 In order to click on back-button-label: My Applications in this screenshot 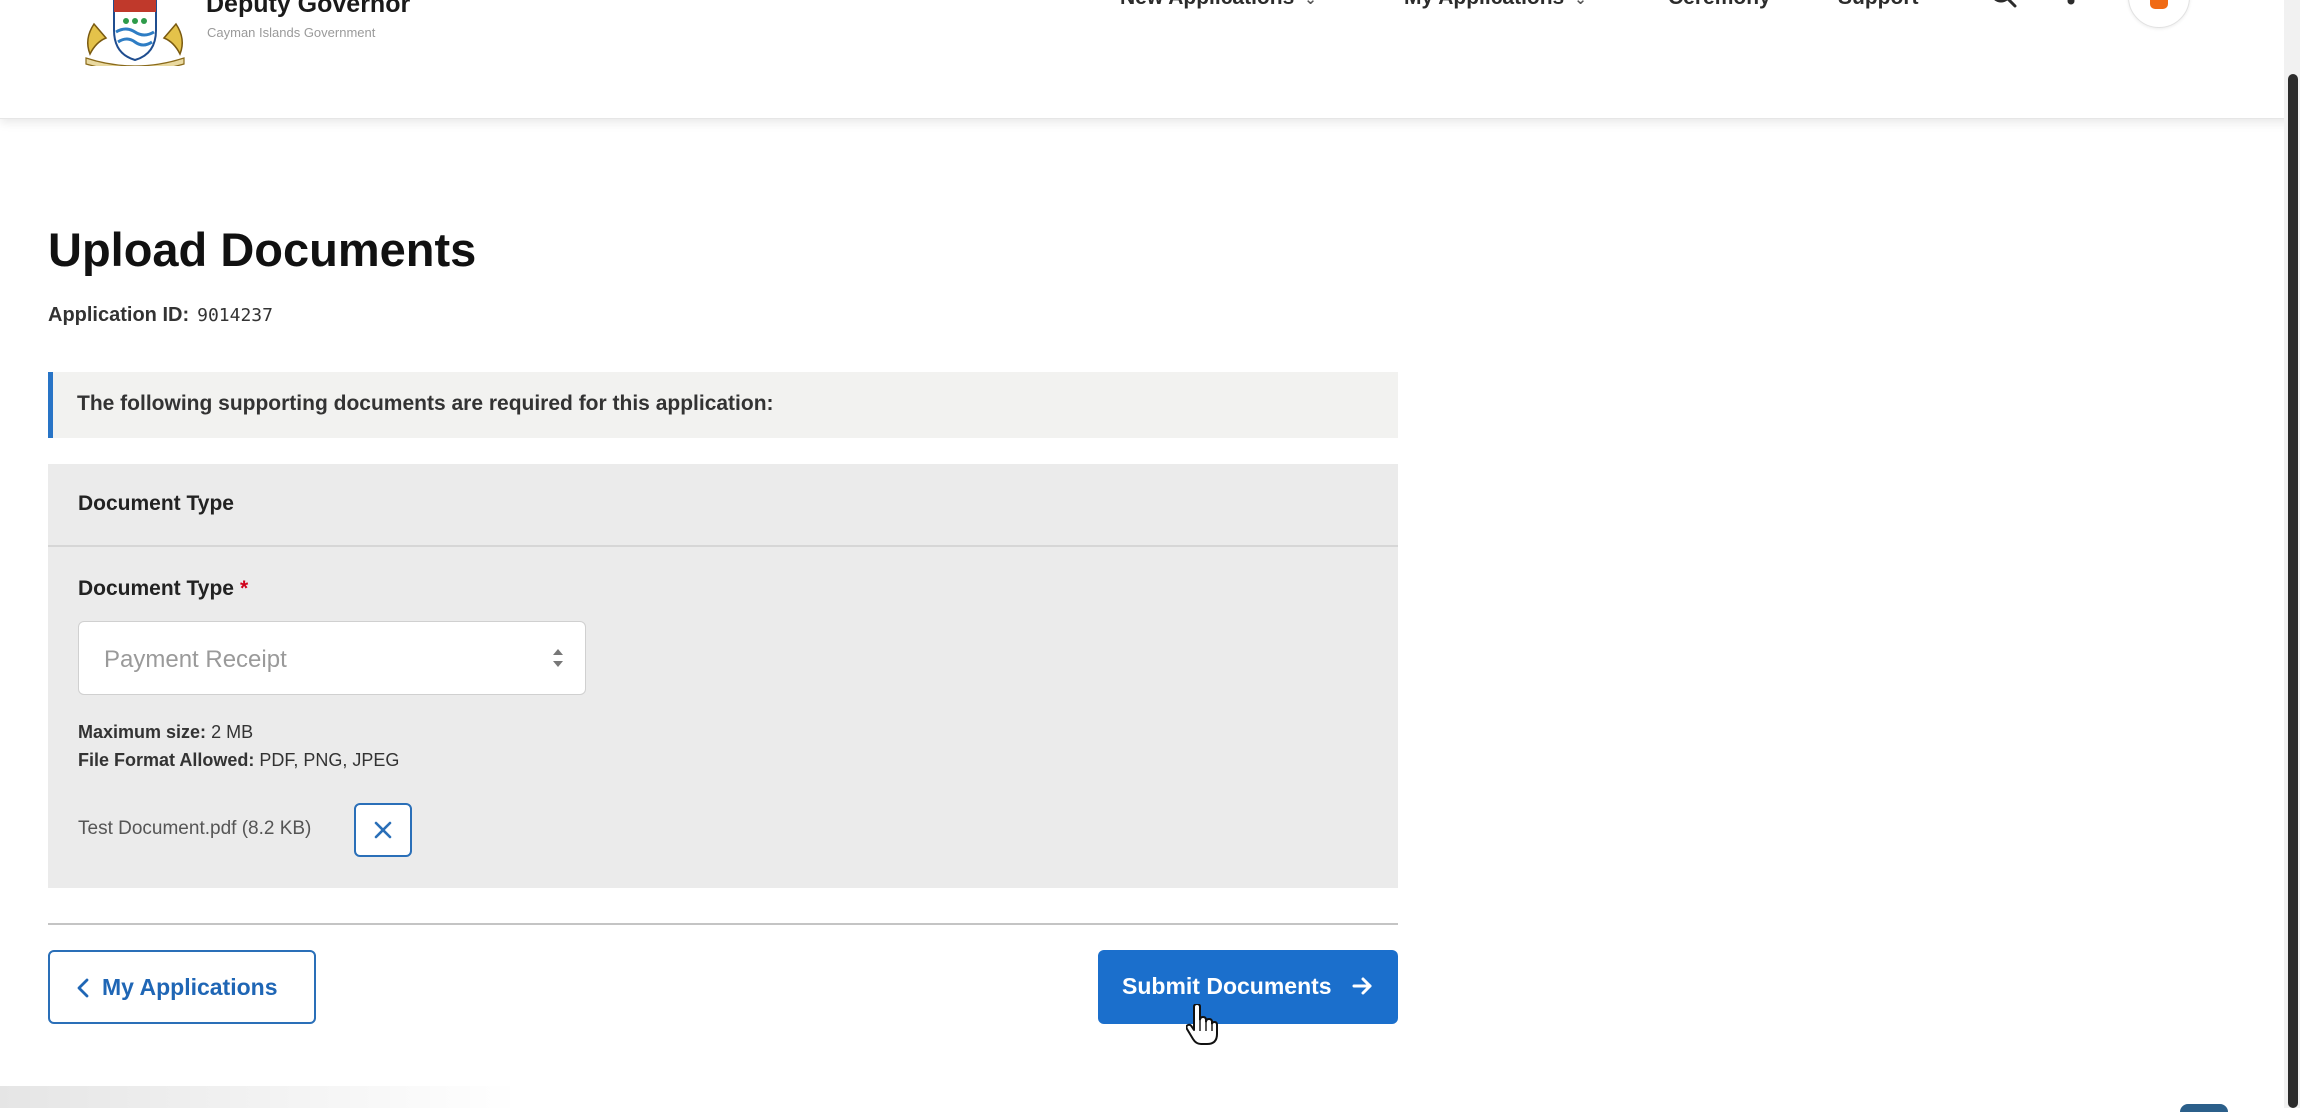, I will do `click(190, 987)`.